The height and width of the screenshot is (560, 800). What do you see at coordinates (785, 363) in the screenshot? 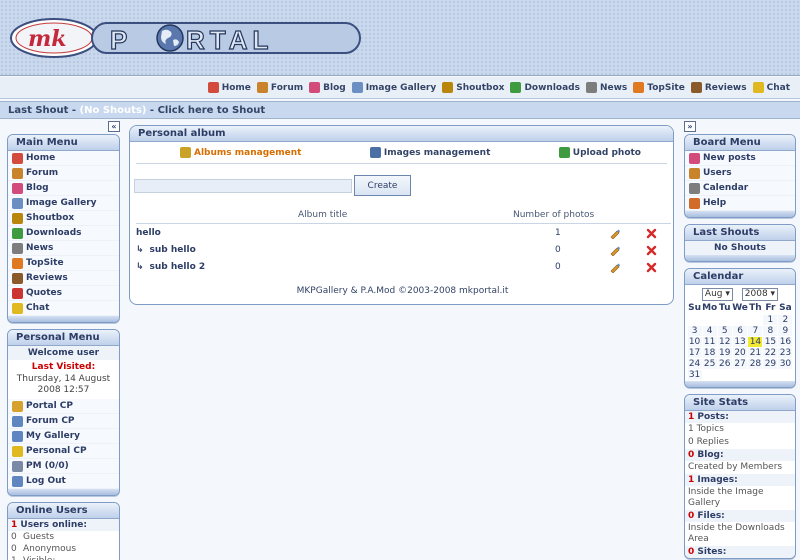
I see `calendar-day: 30` at bounding box center [785, 363].